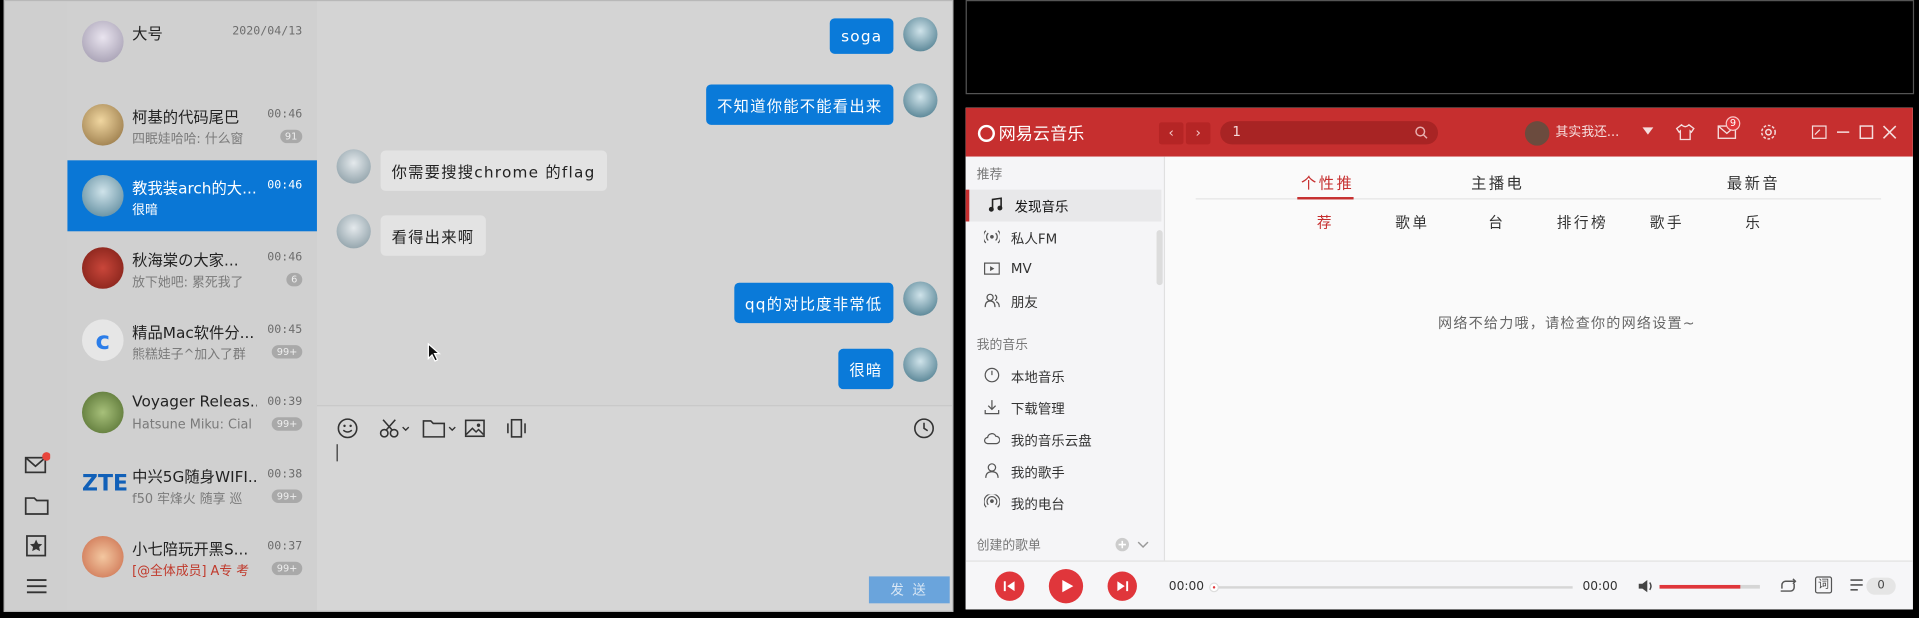  What do you see at coordinates (189, 355) in the screenshot?
I see `conversation-preview: 熊糕娃子^加入了群` at bounding box center [189, 355].